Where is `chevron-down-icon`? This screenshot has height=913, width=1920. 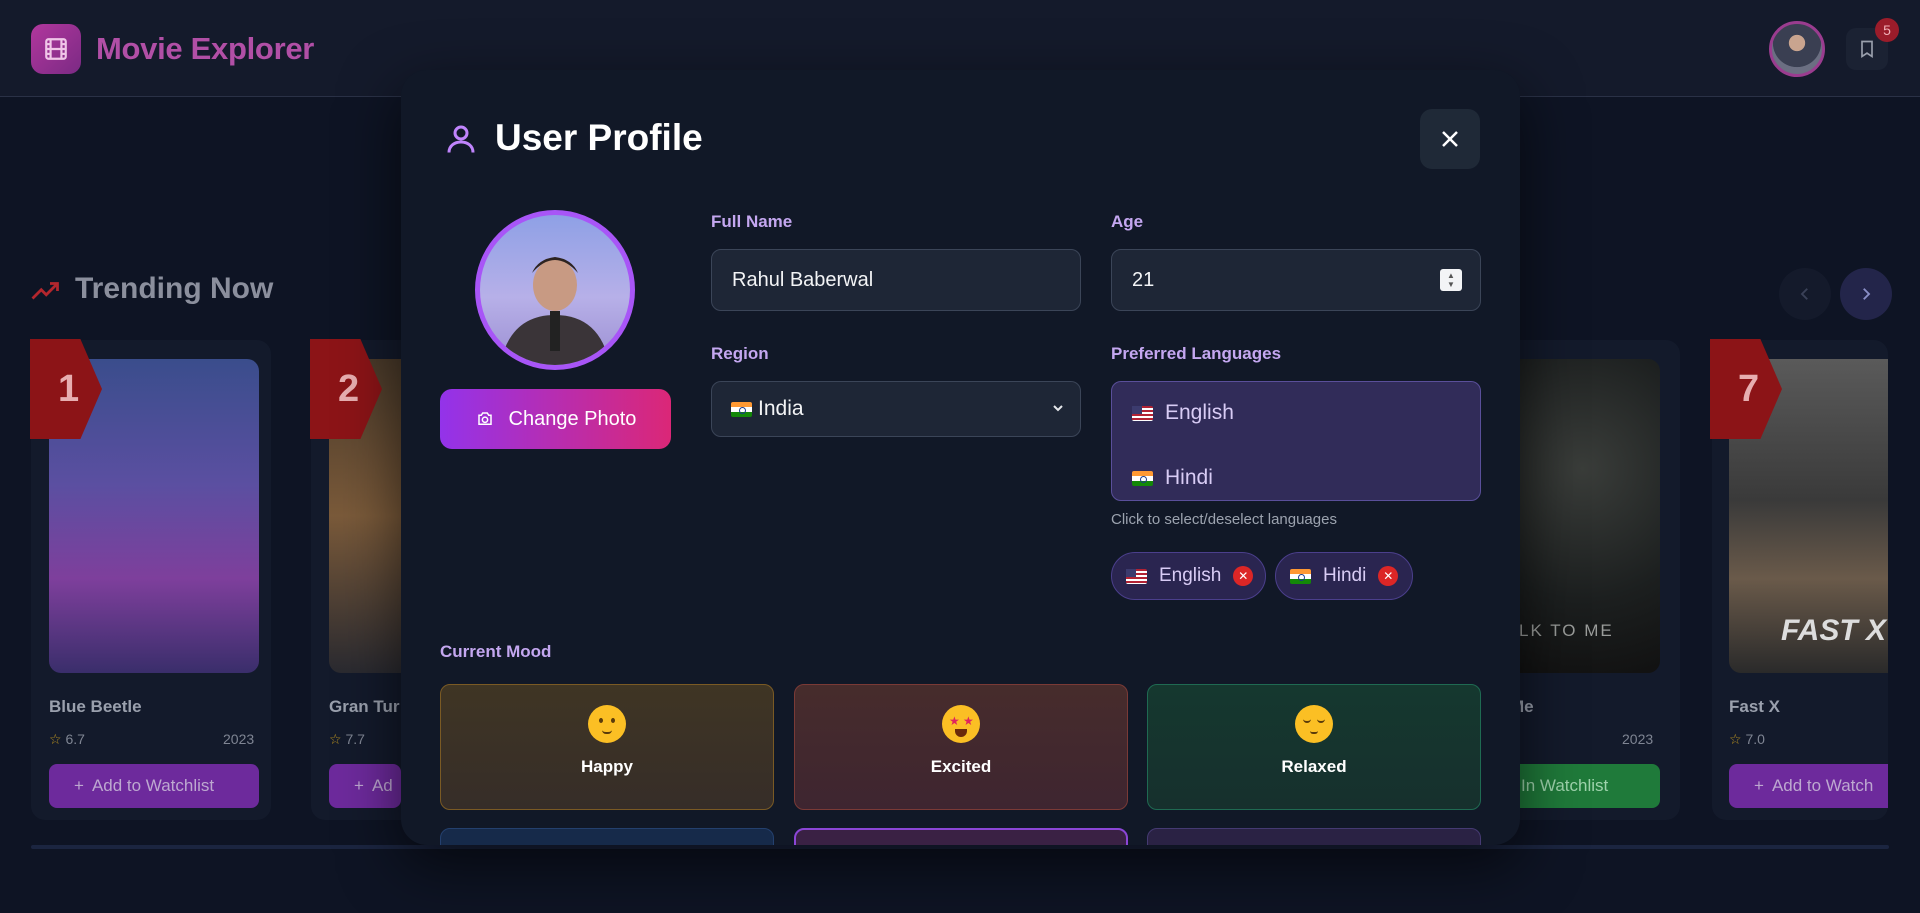 chevron-down-icon is located at coordinates (1058, 408).